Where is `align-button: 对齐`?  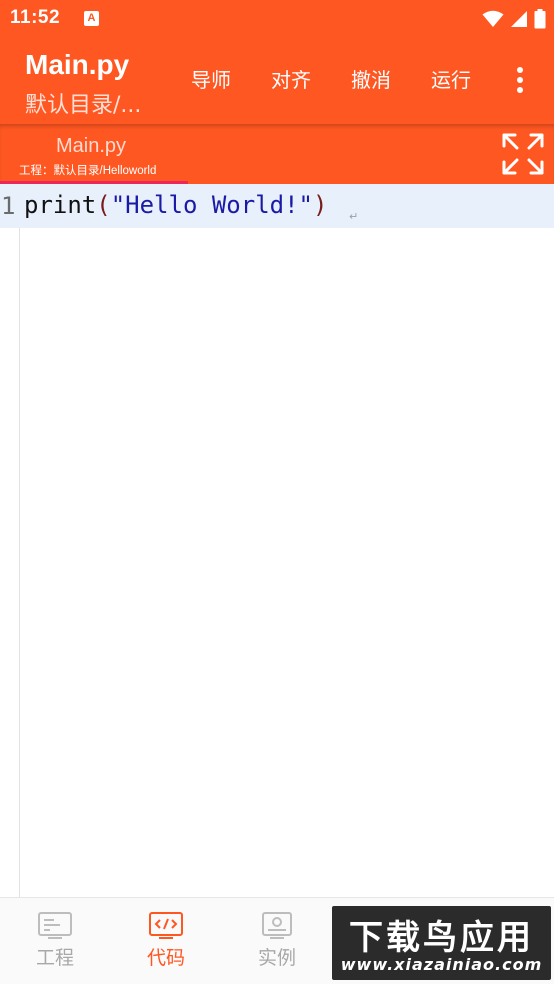 align-button: 对齐 is located at coordinates (291, 78).